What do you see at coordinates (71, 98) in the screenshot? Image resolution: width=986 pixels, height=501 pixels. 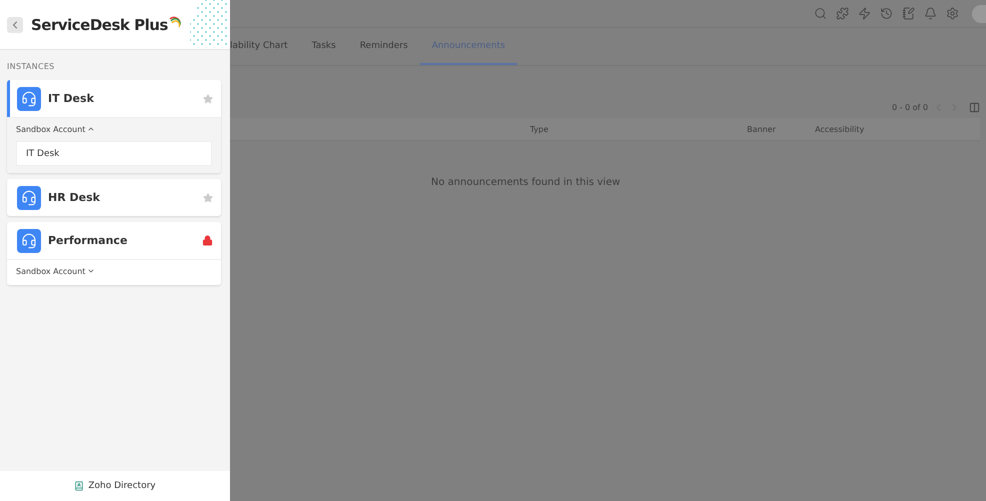 I see `instance-name: IT Desk` at bounding box center [71, 98].